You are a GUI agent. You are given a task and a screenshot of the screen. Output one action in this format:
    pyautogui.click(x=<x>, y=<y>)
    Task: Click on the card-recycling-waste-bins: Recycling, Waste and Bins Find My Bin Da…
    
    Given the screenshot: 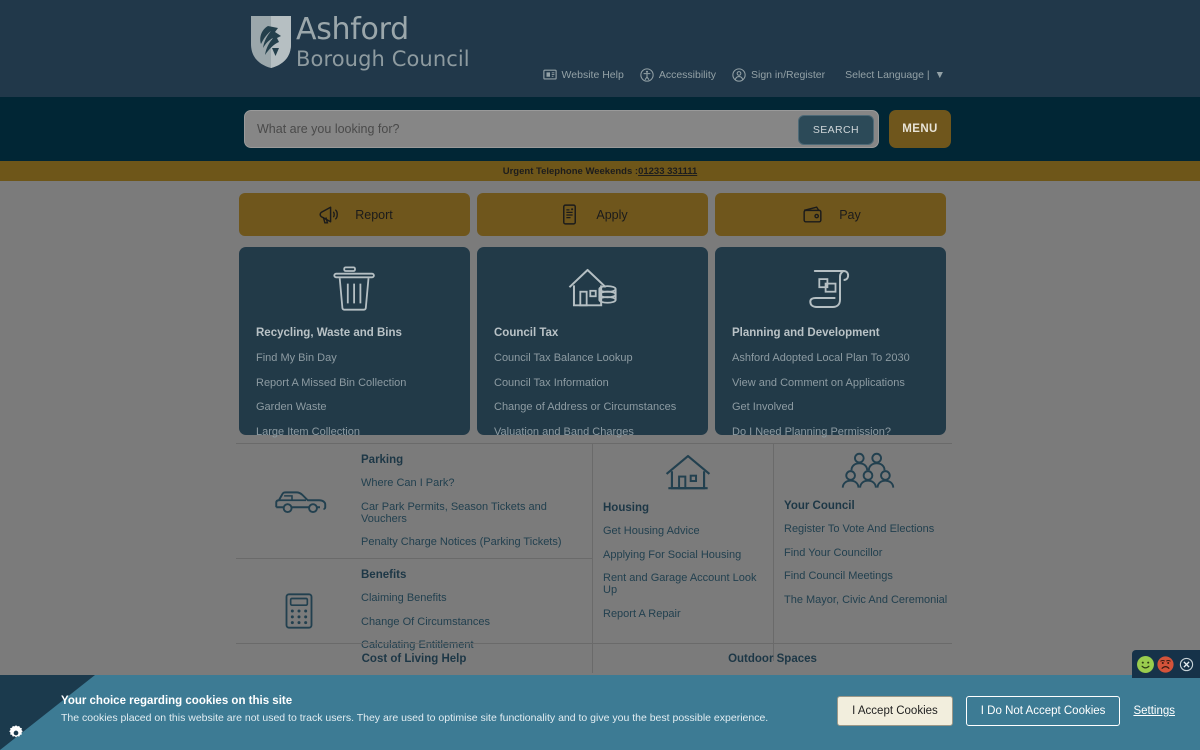 What is the action you would take?
    pyautogui.click(x=354, y=342)
    